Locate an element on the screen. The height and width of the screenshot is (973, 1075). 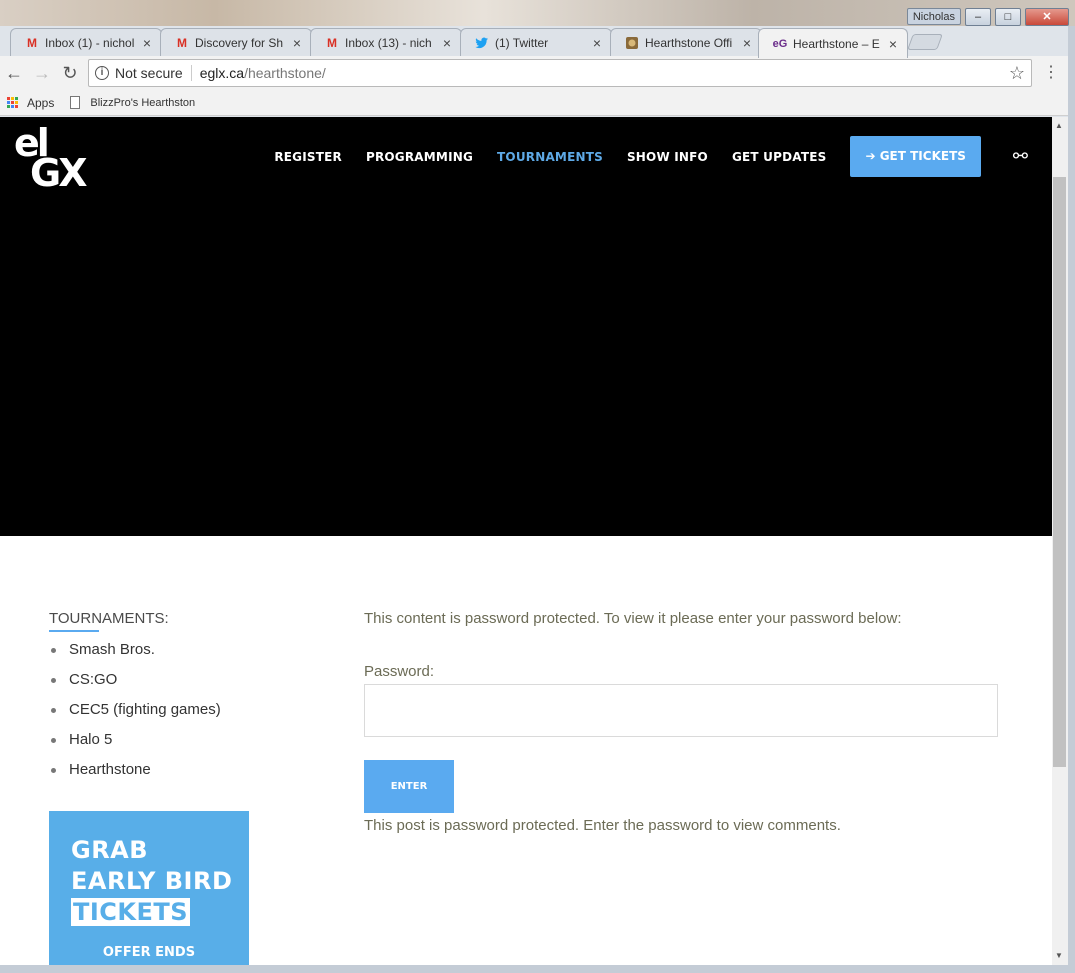
list-item: Smash Bros. is located at coordinates (159, 650).